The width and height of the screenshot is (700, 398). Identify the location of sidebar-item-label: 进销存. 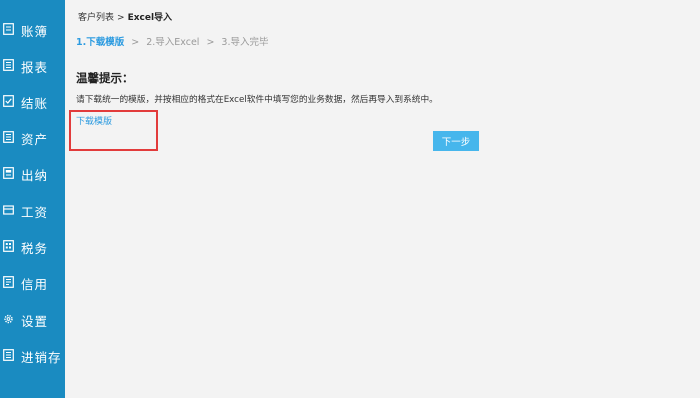
(41, 357).